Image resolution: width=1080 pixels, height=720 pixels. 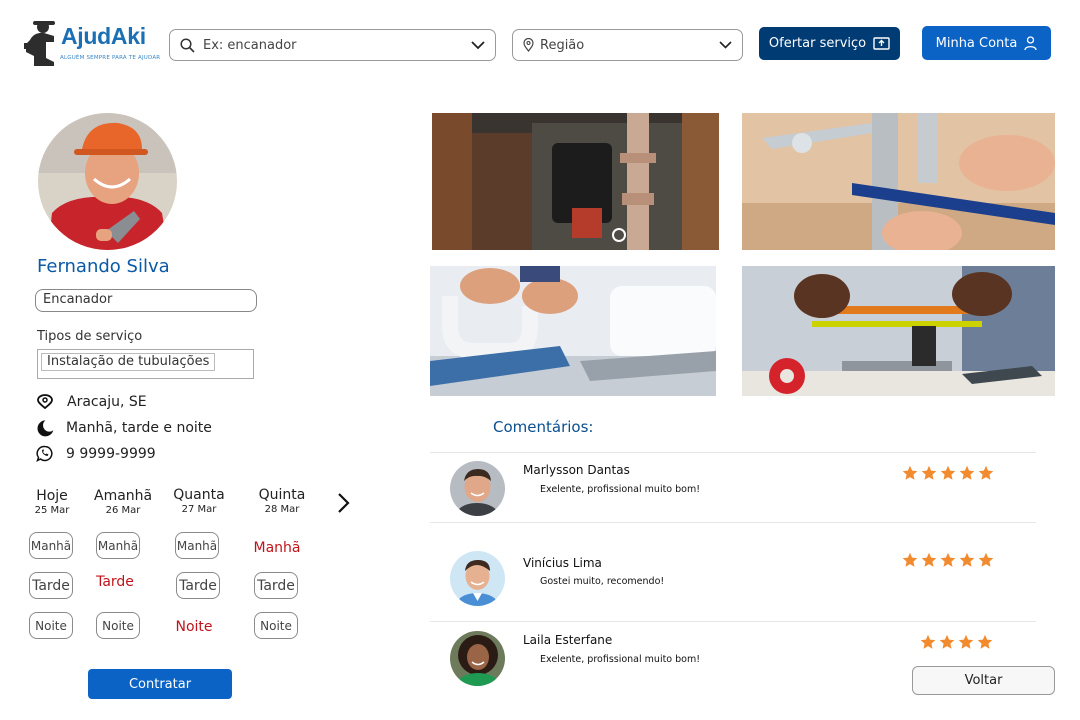 I want to click on day-col-tomorrow: Amanhã 26 Mar, so click(x=123, y=502).